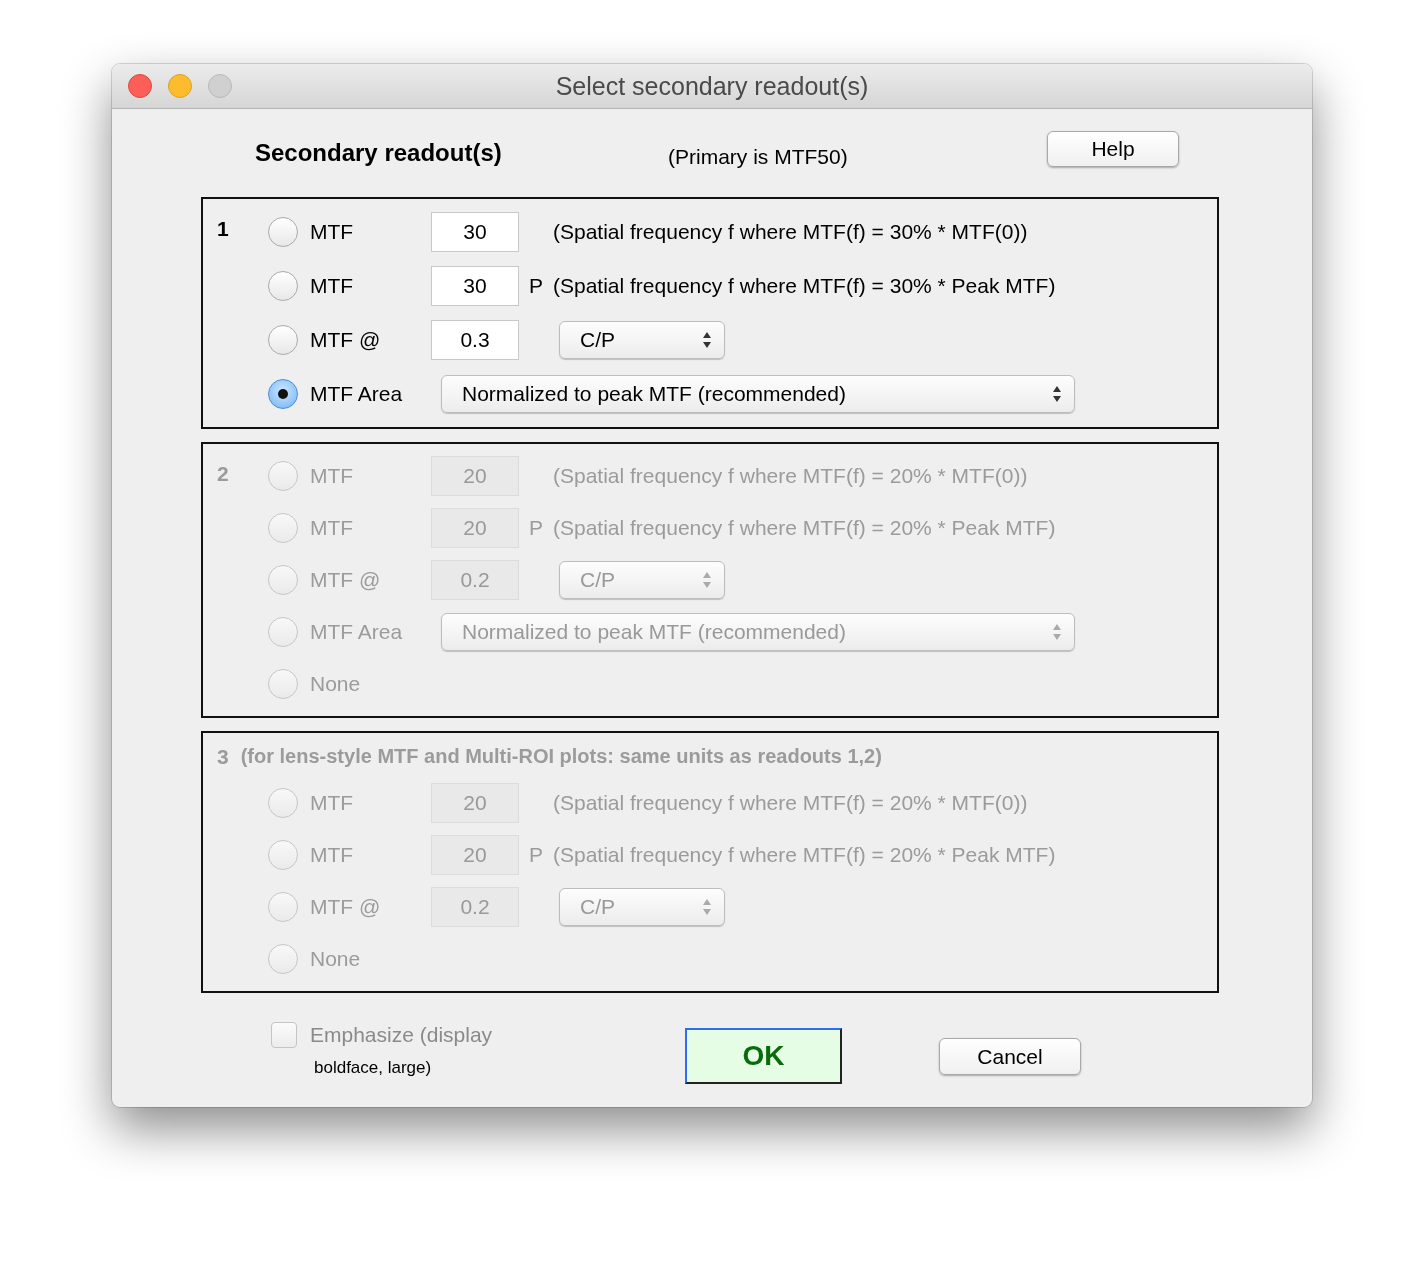 The height and width of the screenshot is (1268, 1424). I want to click on minimize-button, so click(180, 86).